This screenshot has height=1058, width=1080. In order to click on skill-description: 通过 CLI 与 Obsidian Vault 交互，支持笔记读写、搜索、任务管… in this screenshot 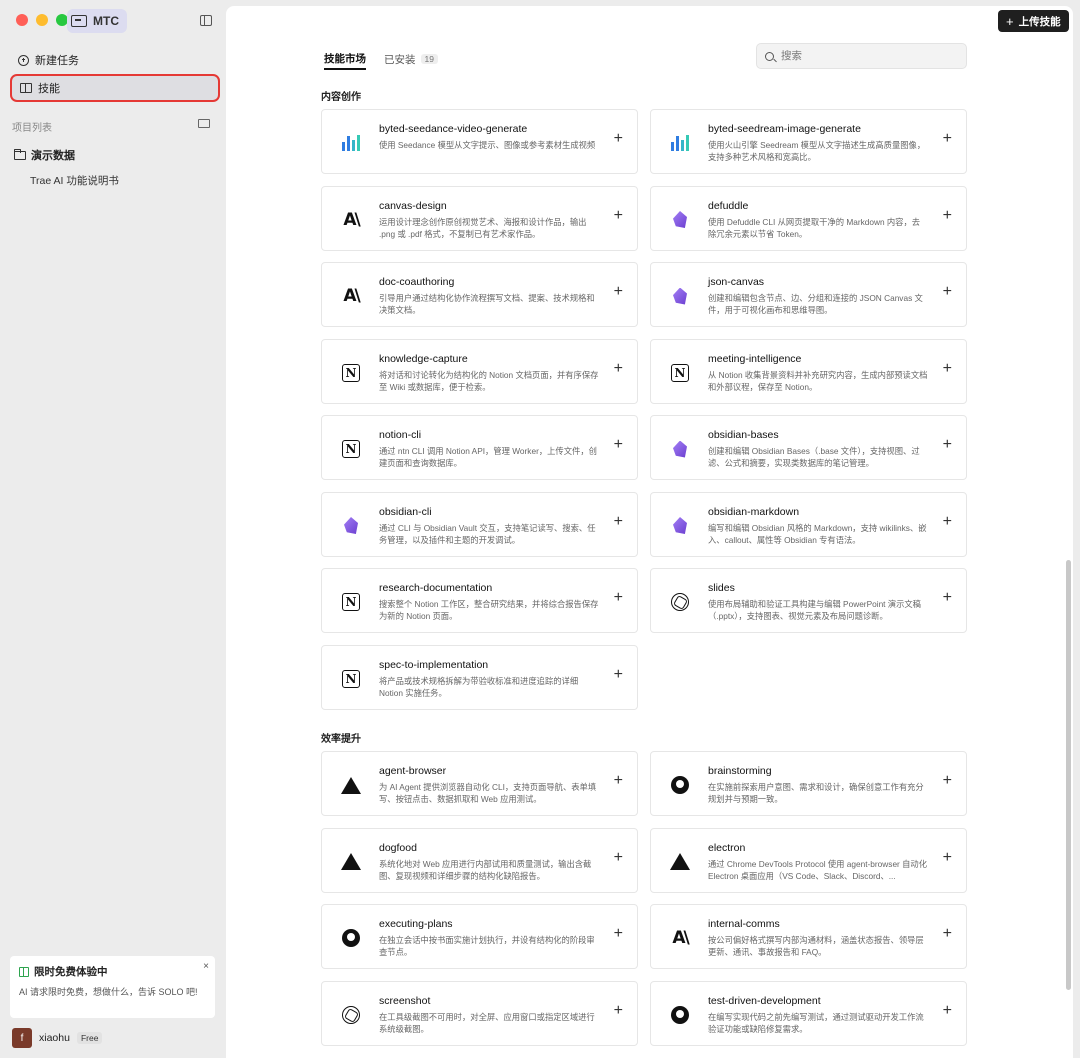, I will do `click(487, 533)`.